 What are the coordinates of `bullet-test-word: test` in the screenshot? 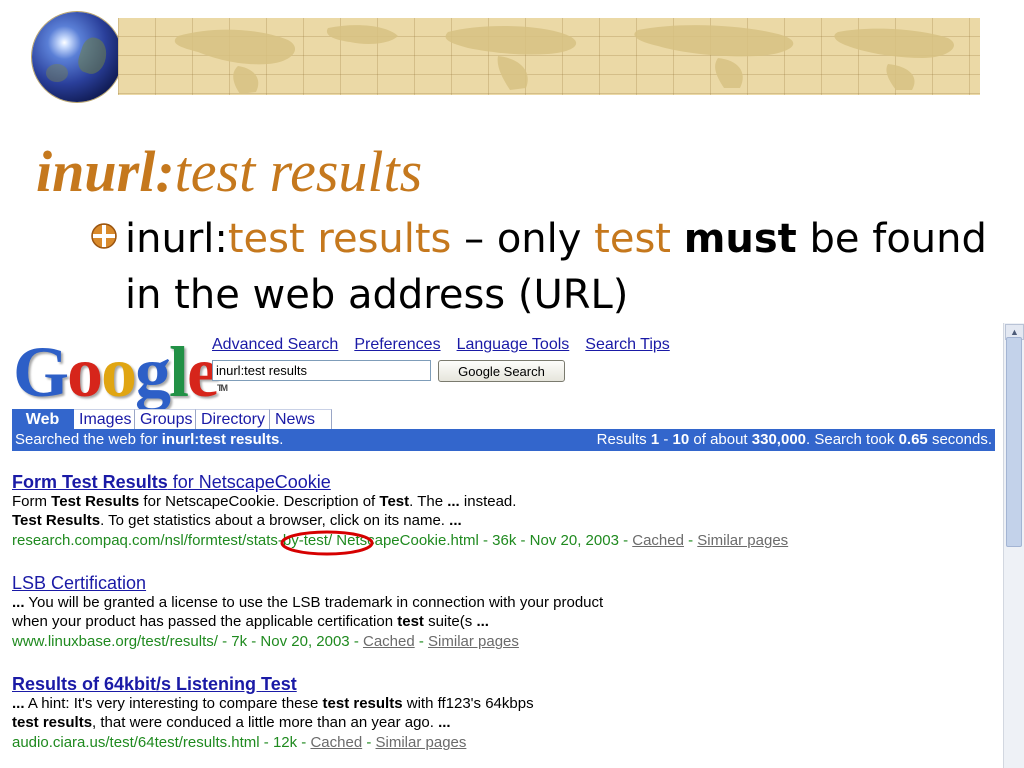 It's located at (632, 239).